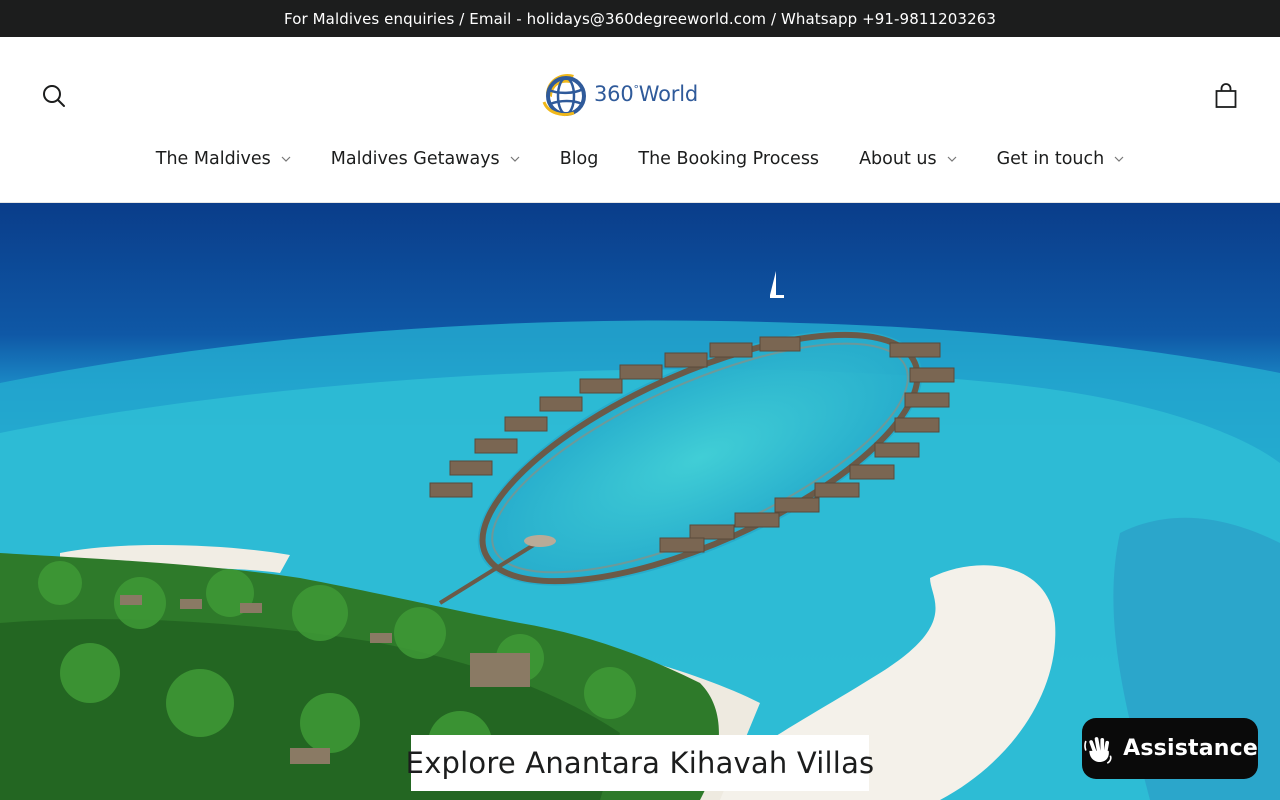  What do you see at coordinates (614, 94) in the screenshot?
I see `logo-number: 360` at bounding box center [614, 94].